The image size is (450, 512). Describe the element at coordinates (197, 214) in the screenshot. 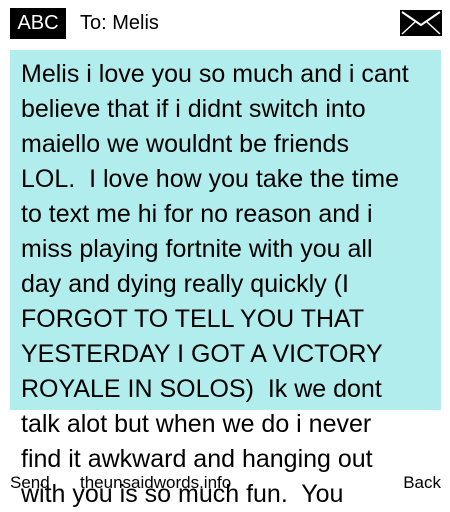

I see `message-line: to text me hi for no reason and i` at that location.